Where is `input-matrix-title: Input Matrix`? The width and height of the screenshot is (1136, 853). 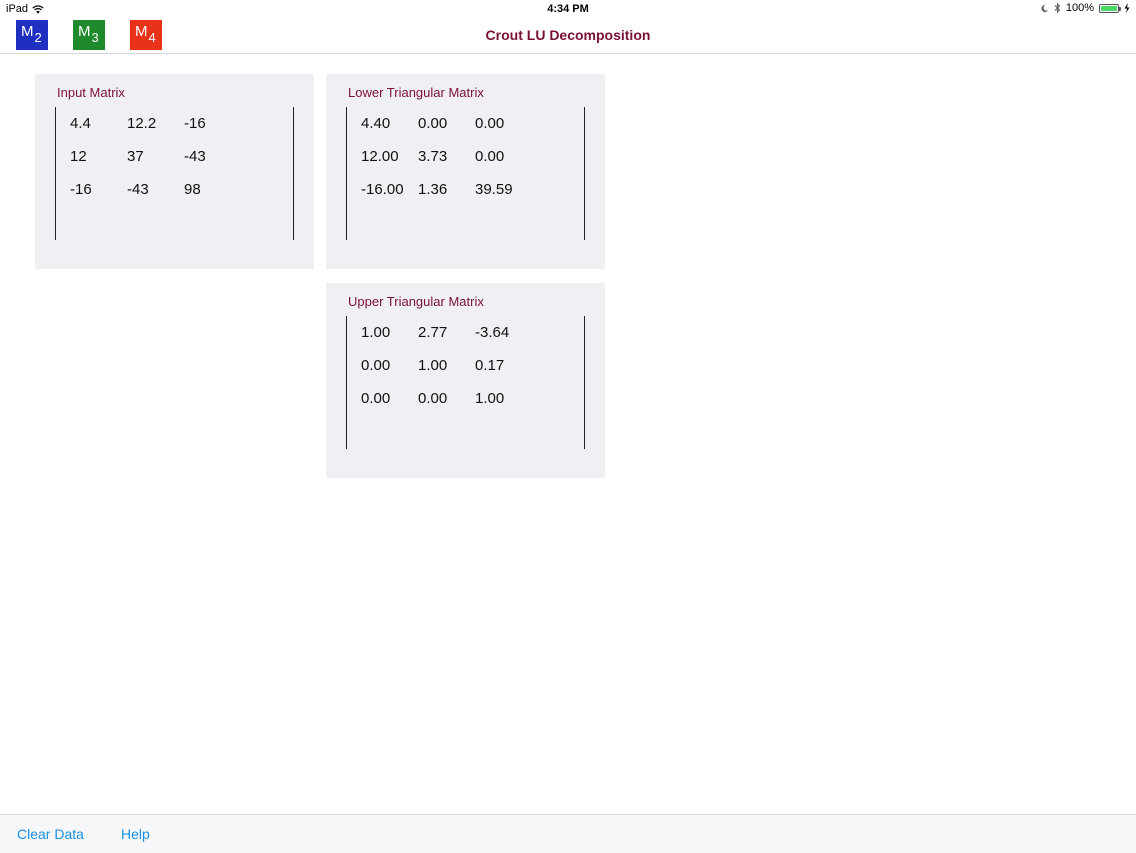
input-matrix-title: Input Matrix is located at coordinates (91, 92).